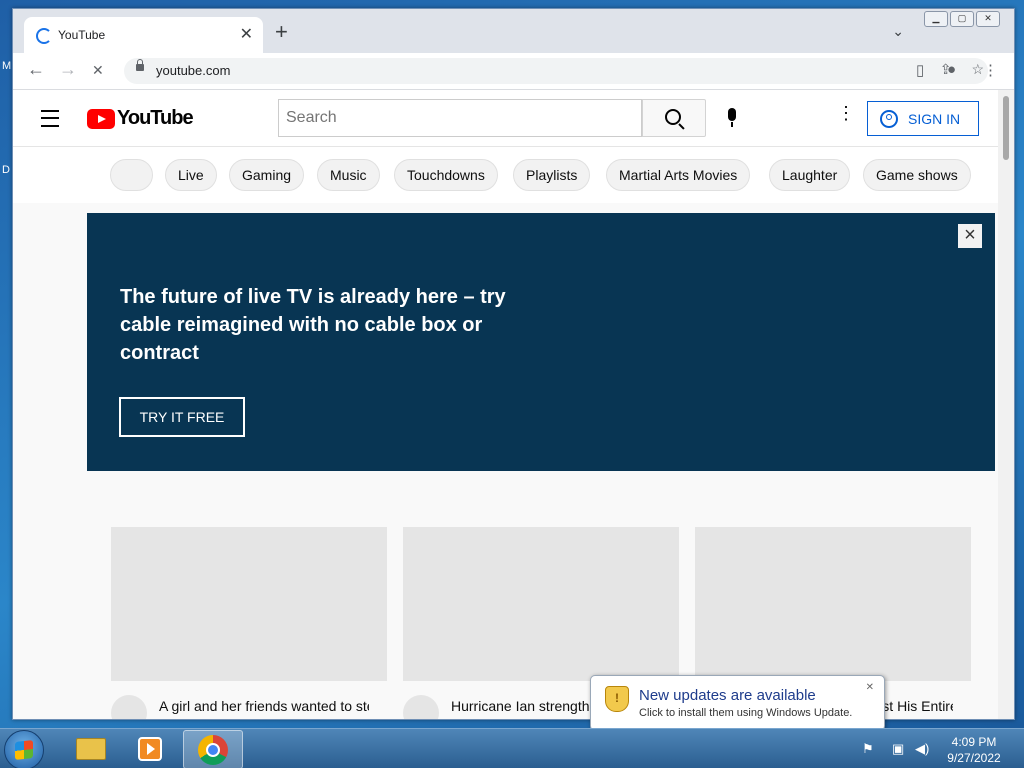 Image resolution: width=1024 pixels, height=768 pixels. What do you see at coordinates (131, 175) in the screenshot?
I see `chip-all` at bounding box center [131, 175].